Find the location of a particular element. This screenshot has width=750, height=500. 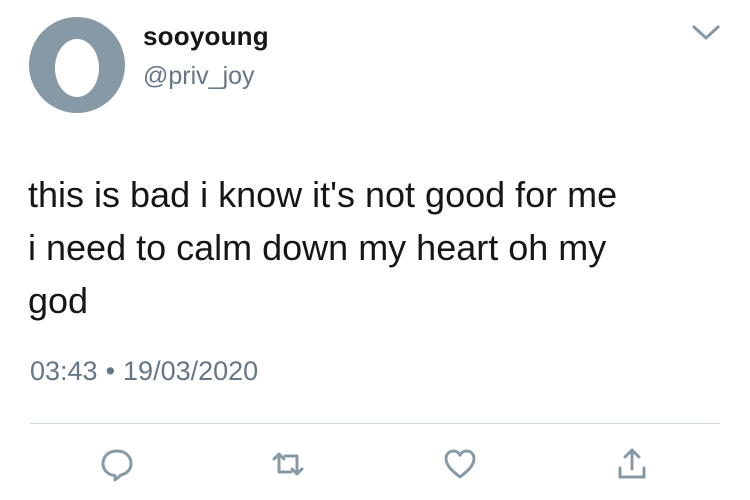

like-button is located at coordinates (460, 464).